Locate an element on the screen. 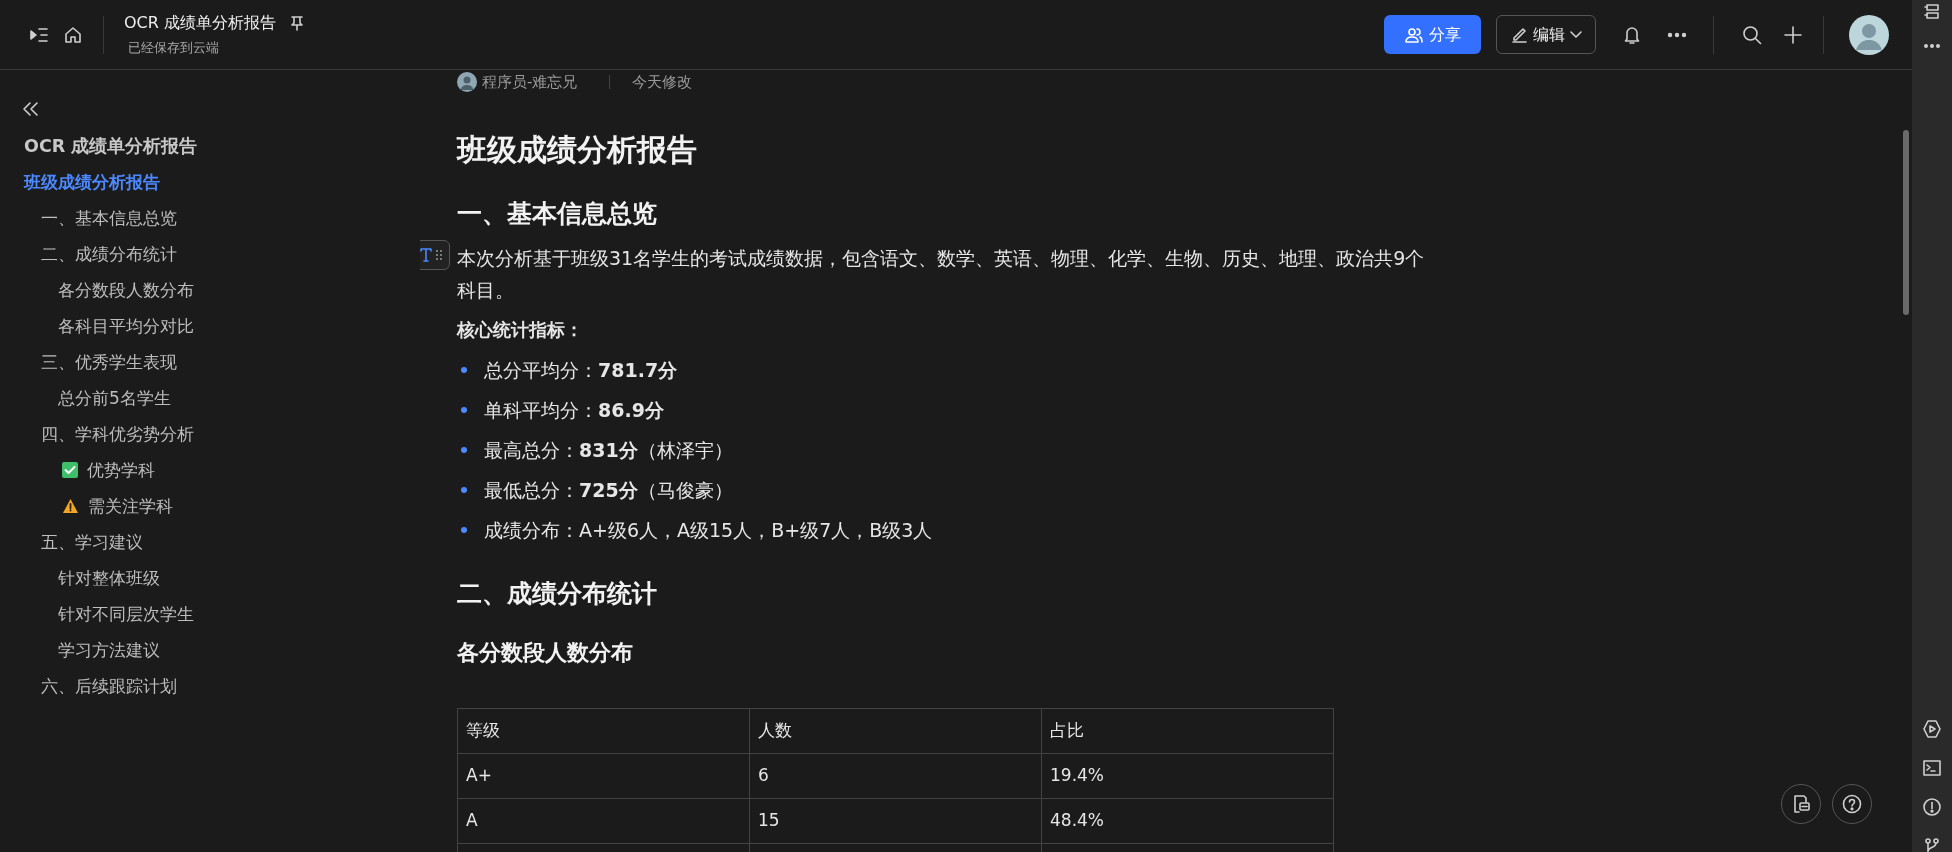  outline-item: 一、基本信息总览 is located at coordinates (109, 218).